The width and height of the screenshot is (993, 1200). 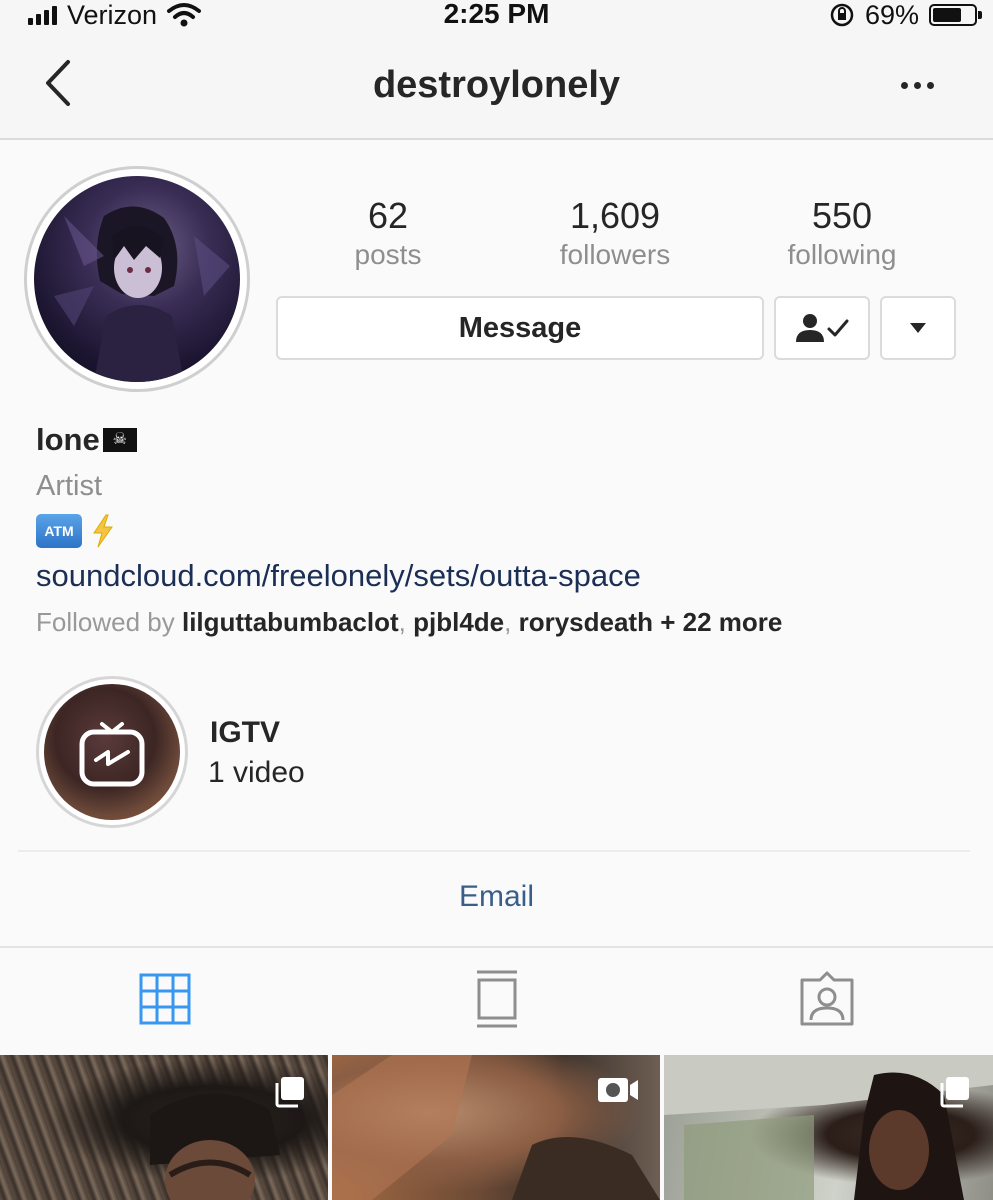 I want to click on atm-emoji-icon: ATM, so click(x=59, y=531).